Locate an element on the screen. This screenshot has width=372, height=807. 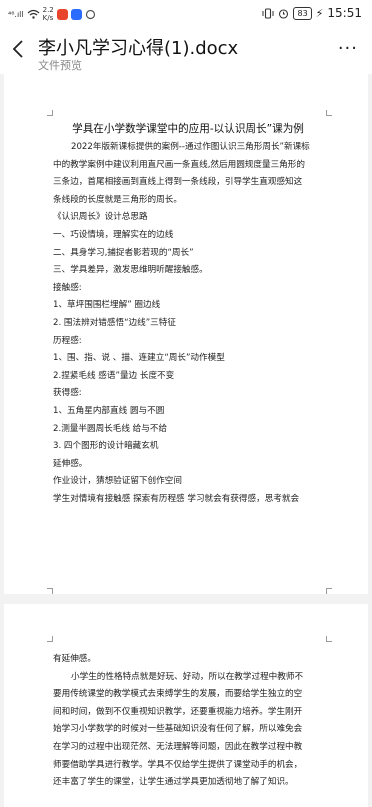
paragraph-line: 历程感: is located at coordinates (67, 340).